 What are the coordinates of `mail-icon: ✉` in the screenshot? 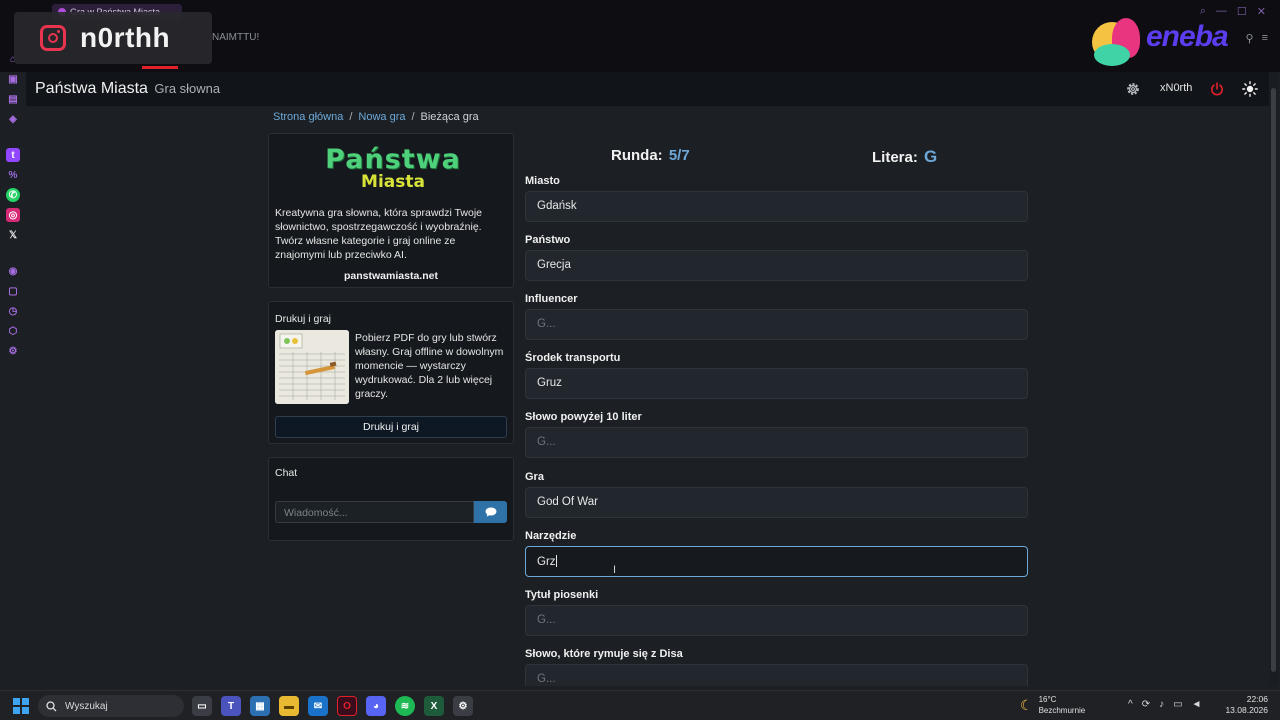 It's located at (318, 706).